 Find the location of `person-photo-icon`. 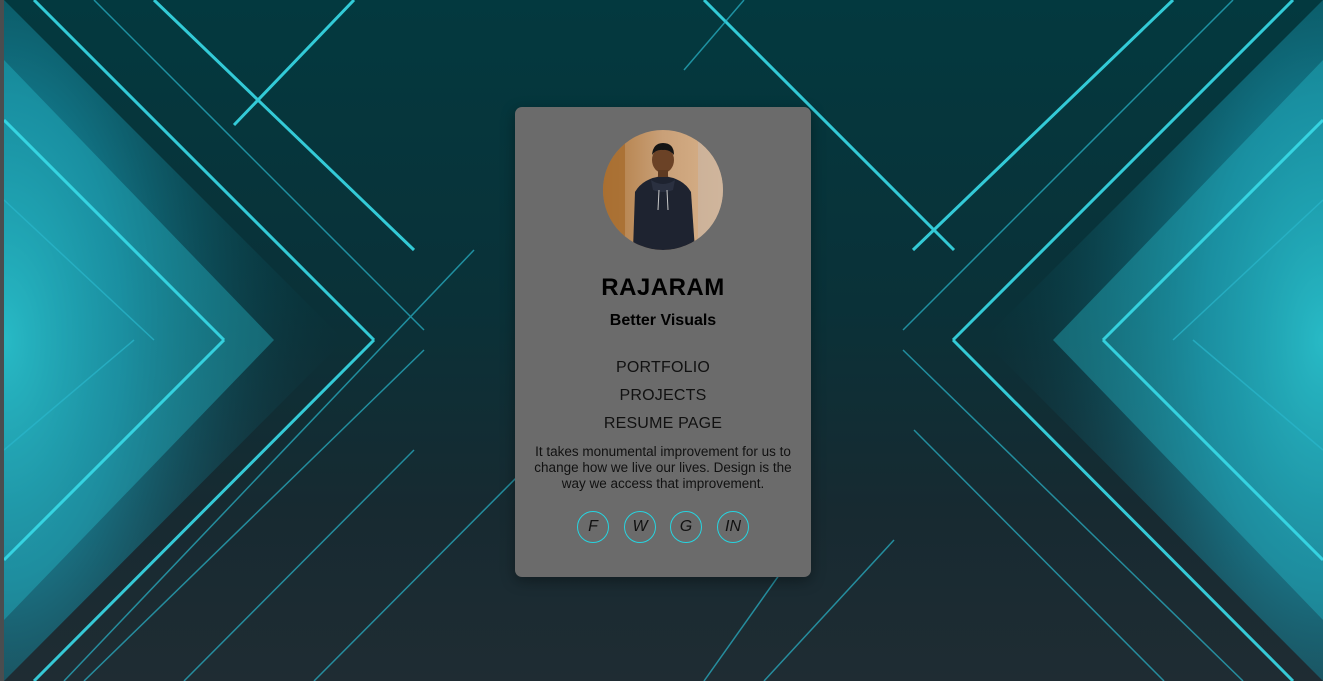

person-photo-icon is located at coordinates (663, 190).